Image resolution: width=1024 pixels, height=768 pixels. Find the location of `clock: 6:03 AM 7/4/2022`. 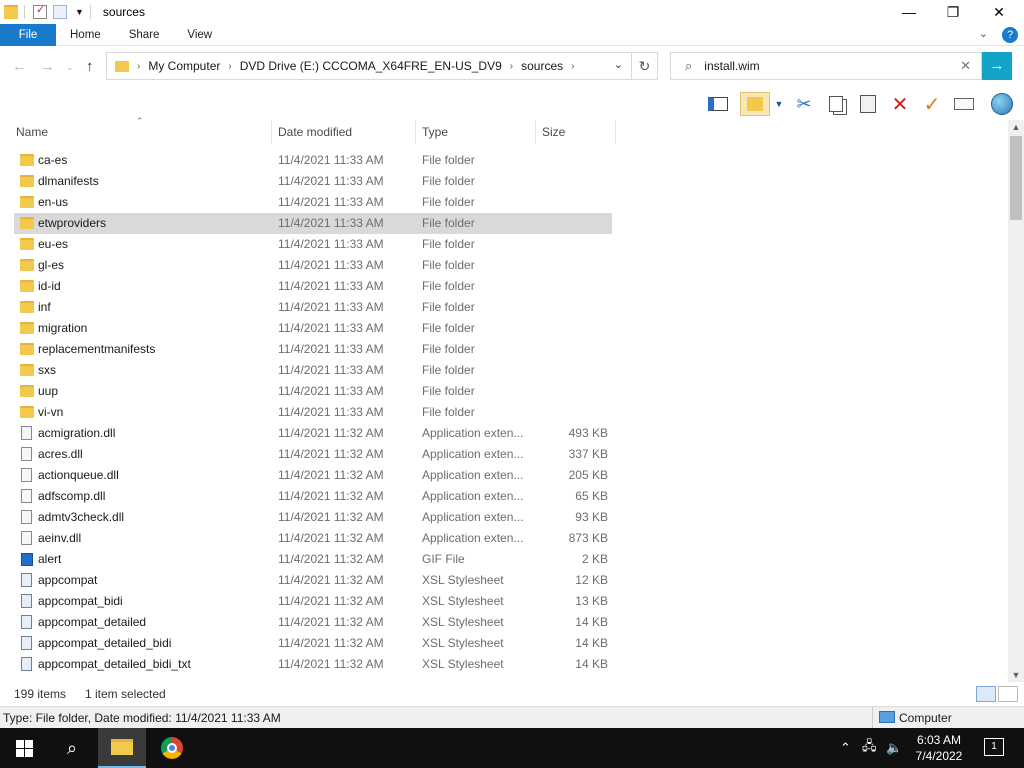

clock: 6:03 AM 7/4/2022 is located at coordinates (939, 748).